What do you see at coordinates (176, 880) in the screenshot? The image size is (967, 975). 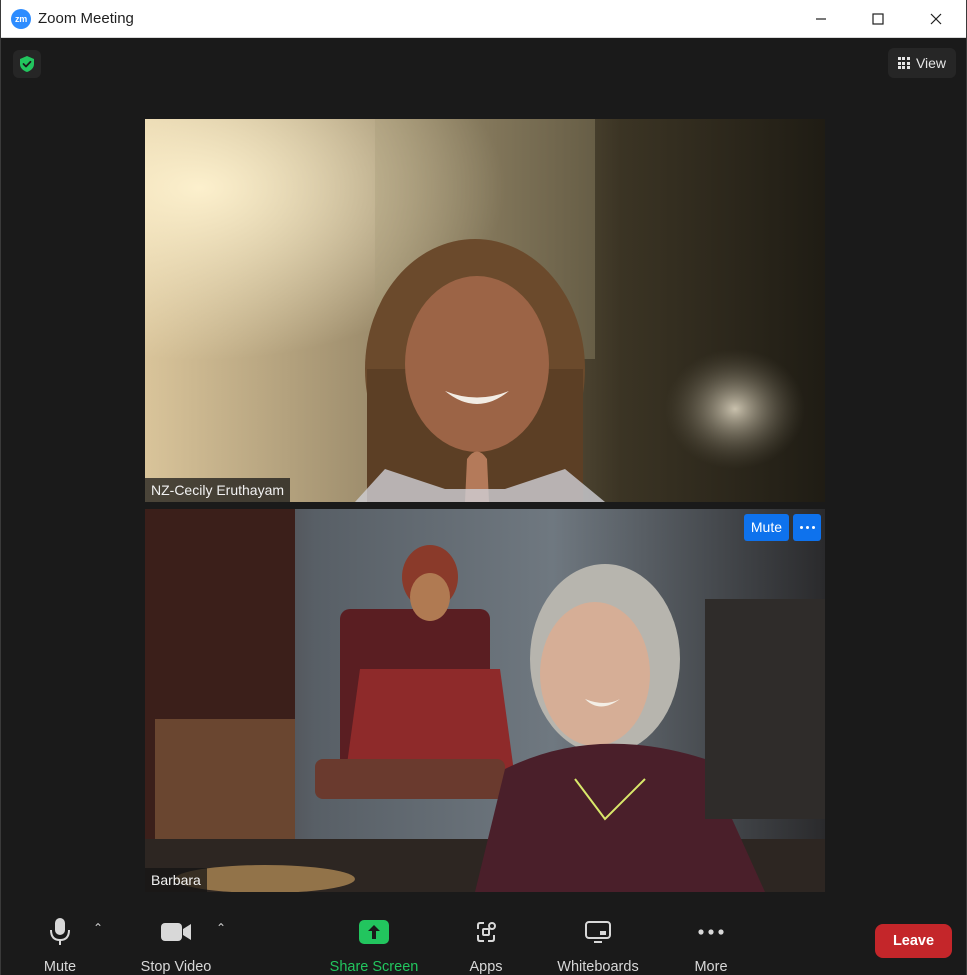 I see `participant-name: Barbara` at bounding box center [176, 880].